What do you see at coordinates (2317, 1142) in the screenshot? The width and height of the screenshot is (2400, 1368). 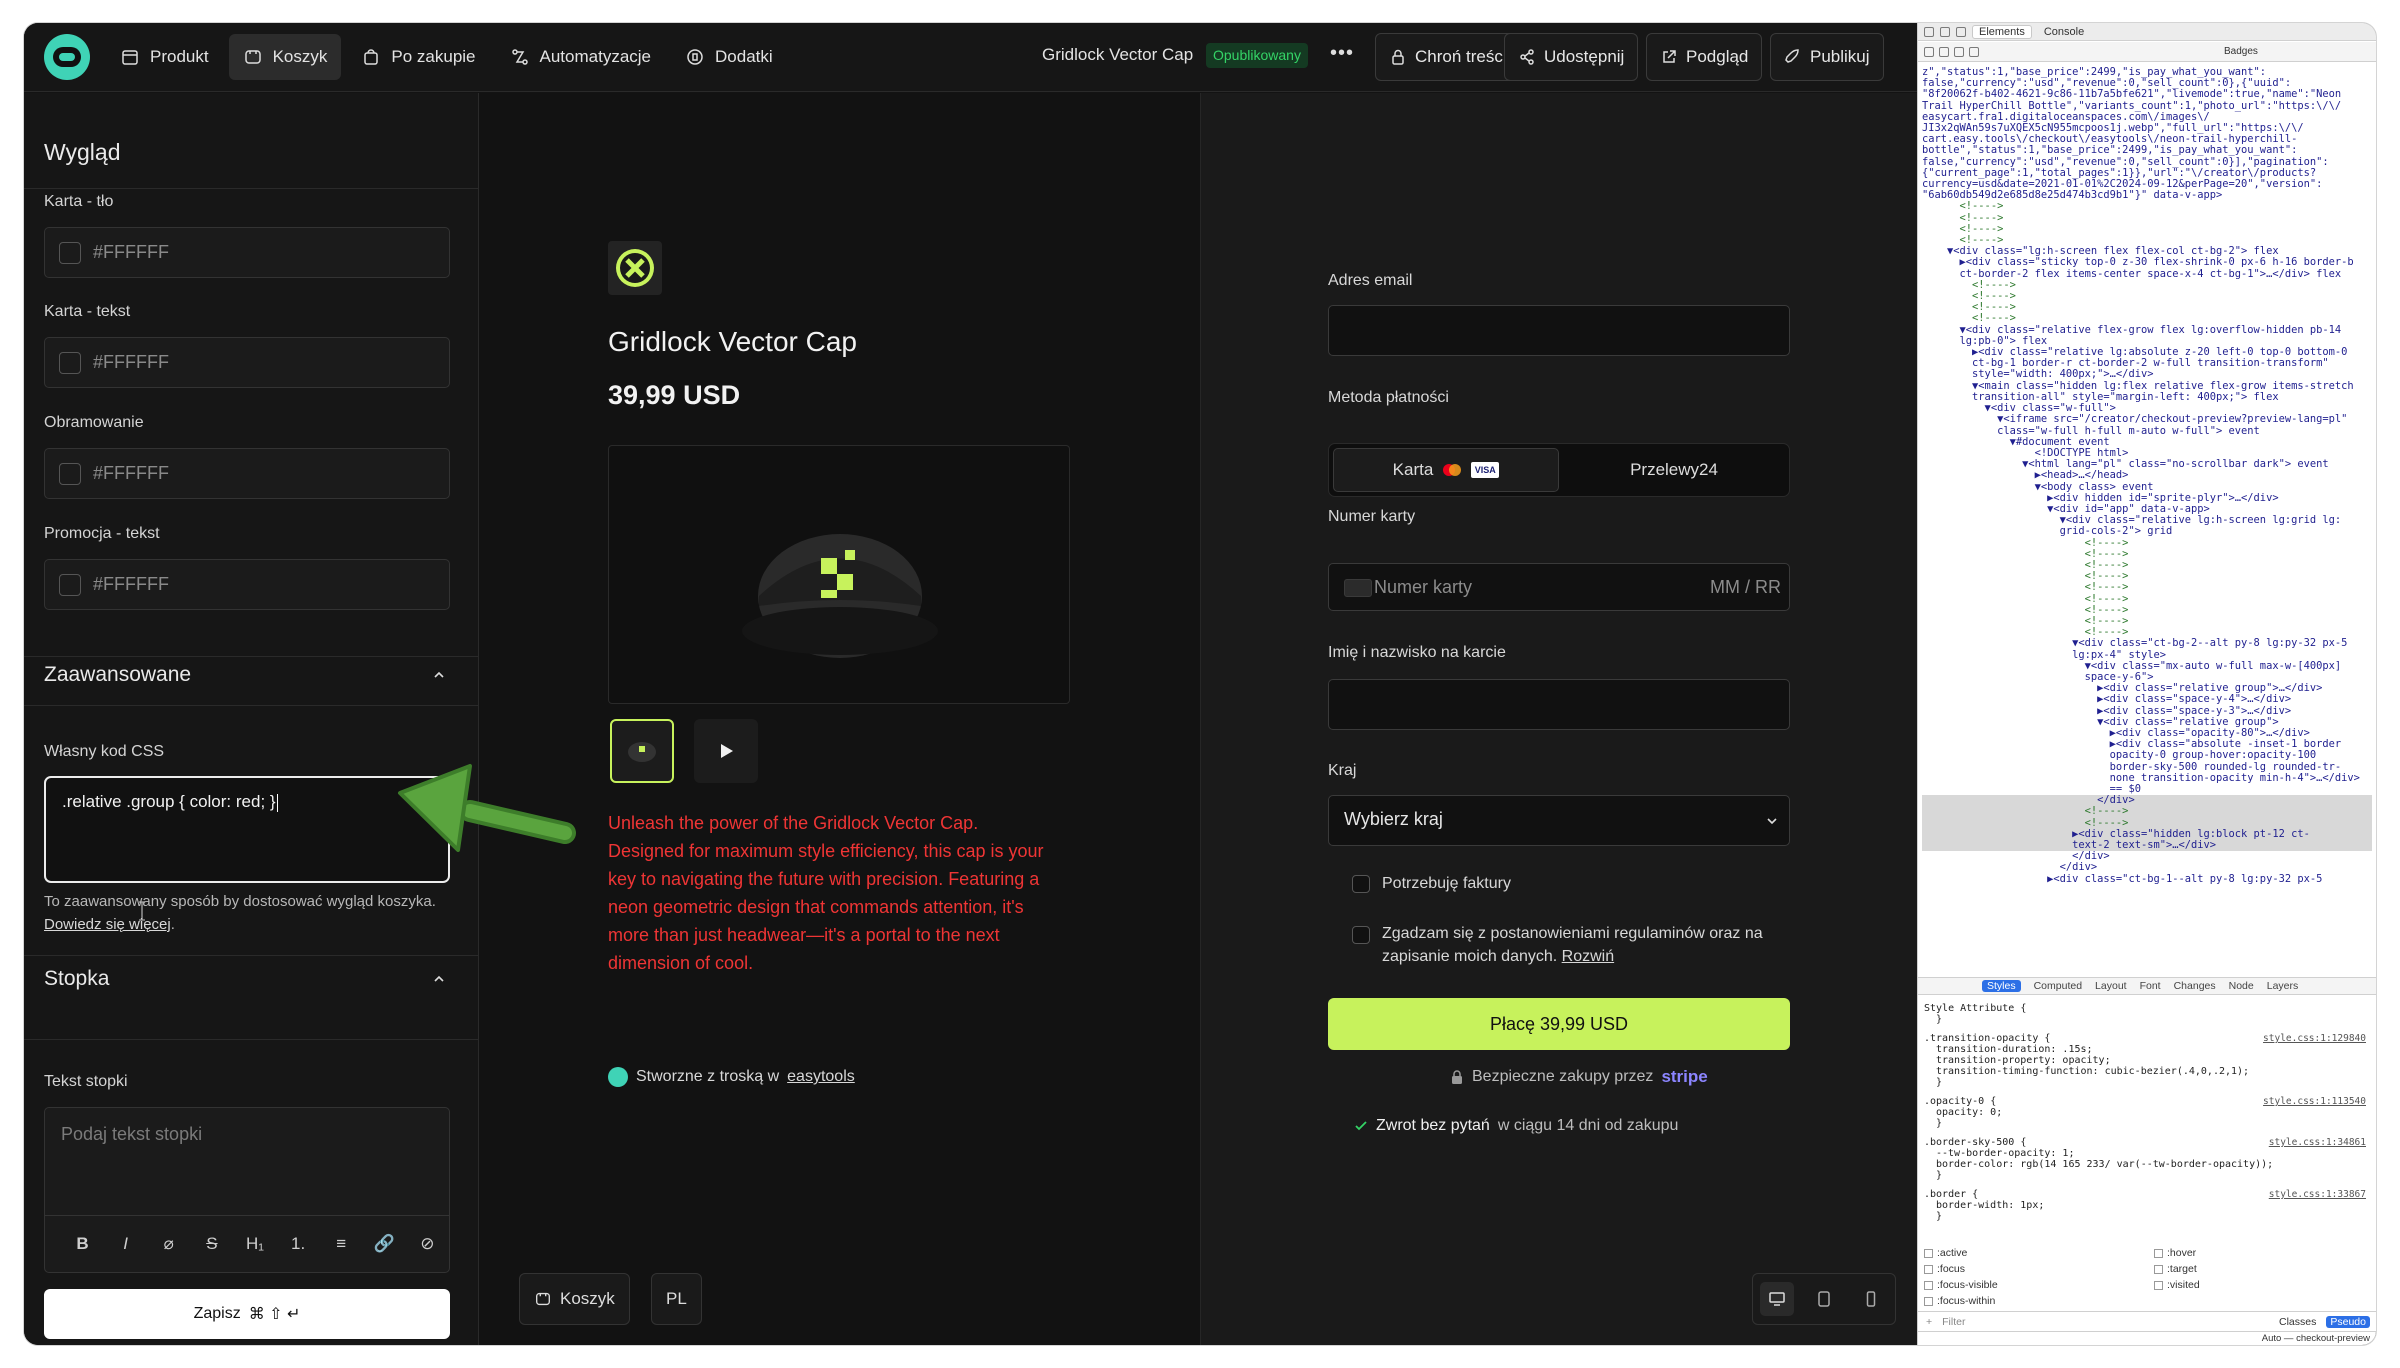 I see `rule-source-link: style.css:1:34861` at bounding box center [2317, 1142].